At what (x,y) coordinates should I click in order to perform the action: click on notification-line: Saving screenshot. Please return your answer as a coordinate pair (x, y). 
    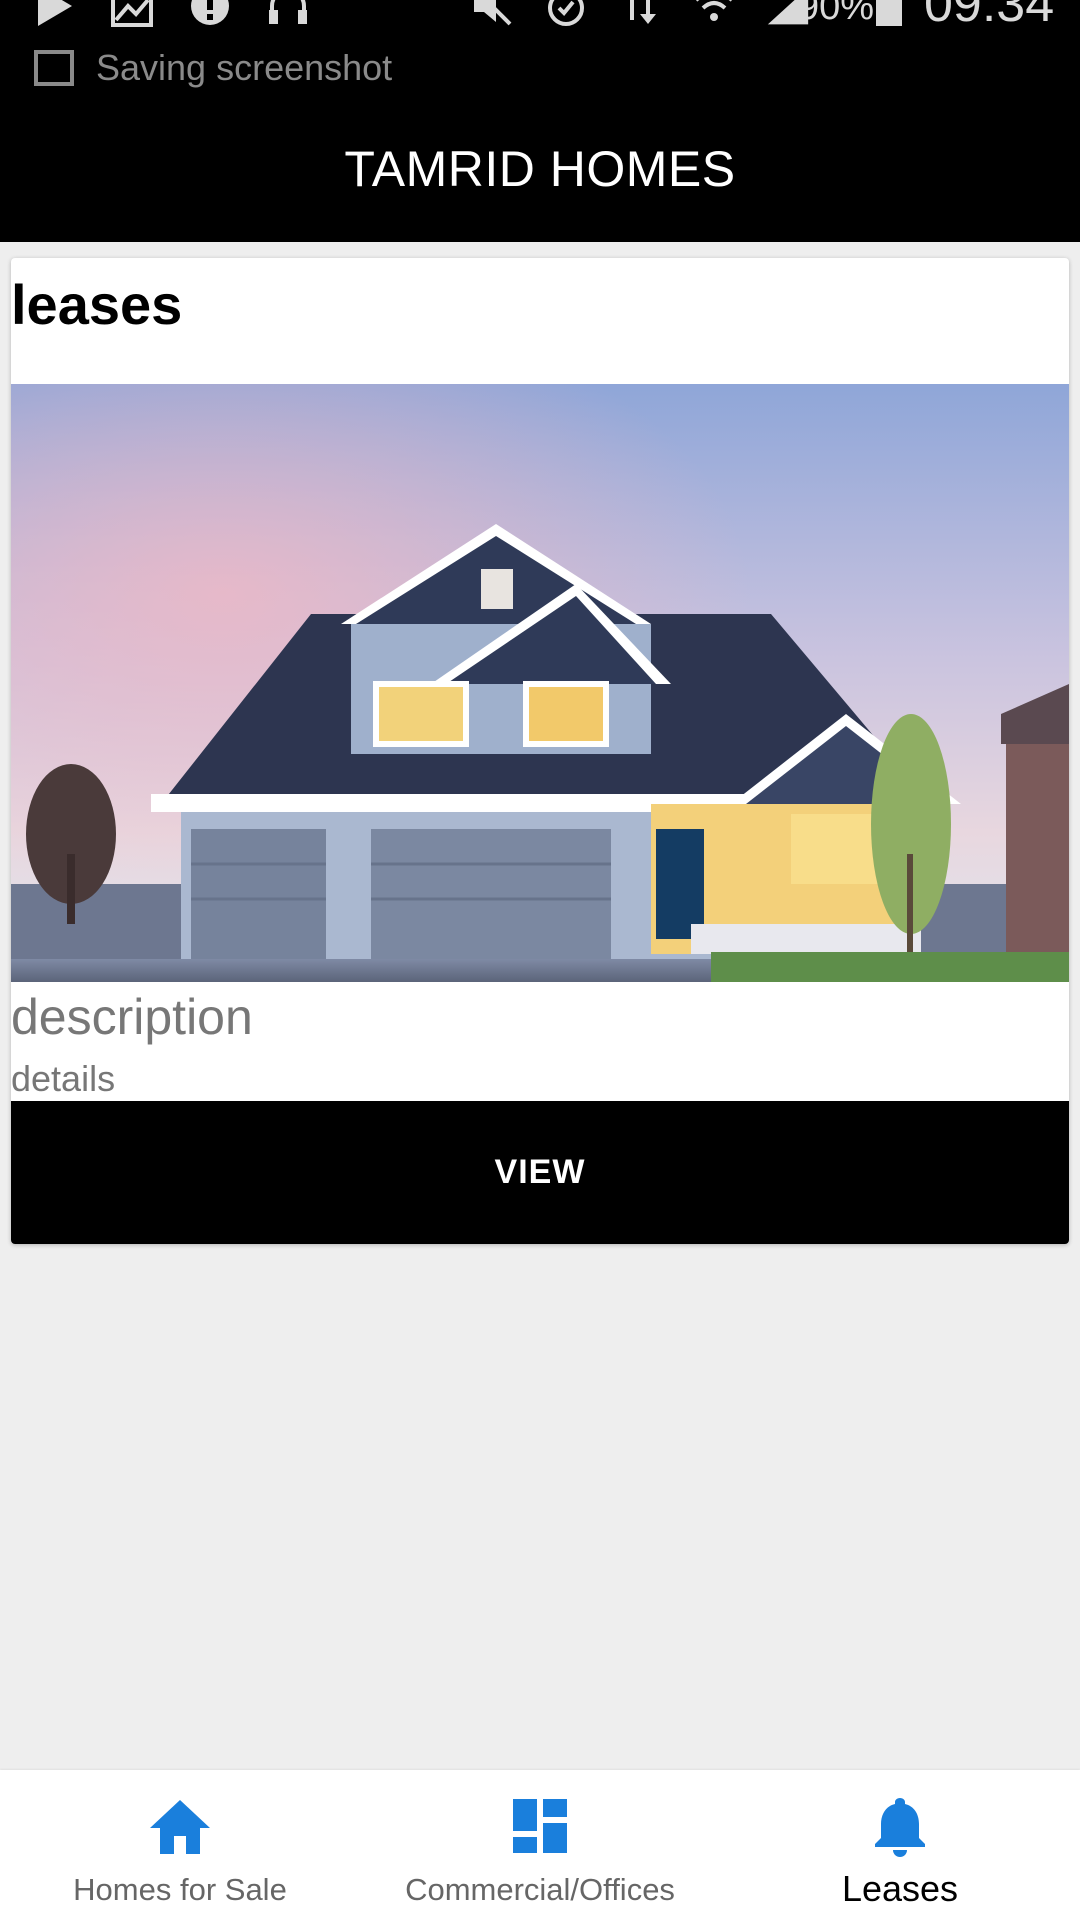
    Looking at the image, I should click on (213, 67).